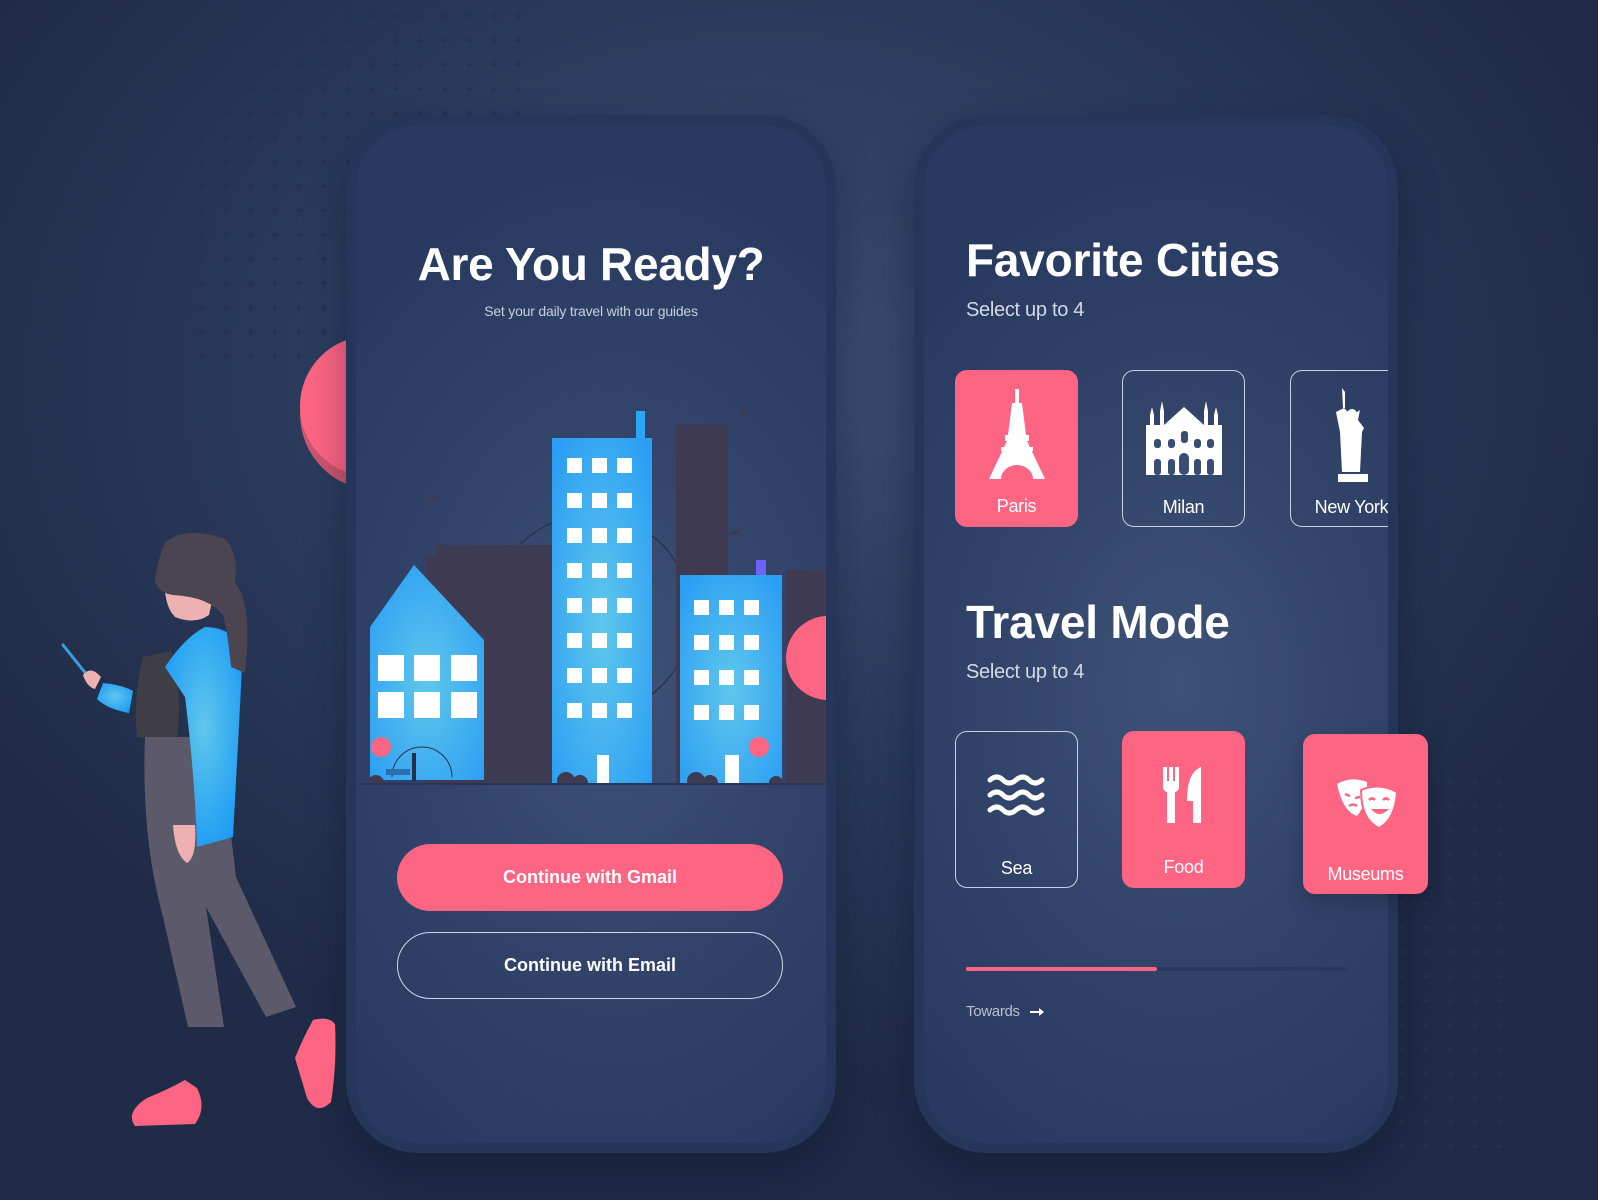  I want to click on travel-mode-card-sea: Sea, so click(1016, 809).